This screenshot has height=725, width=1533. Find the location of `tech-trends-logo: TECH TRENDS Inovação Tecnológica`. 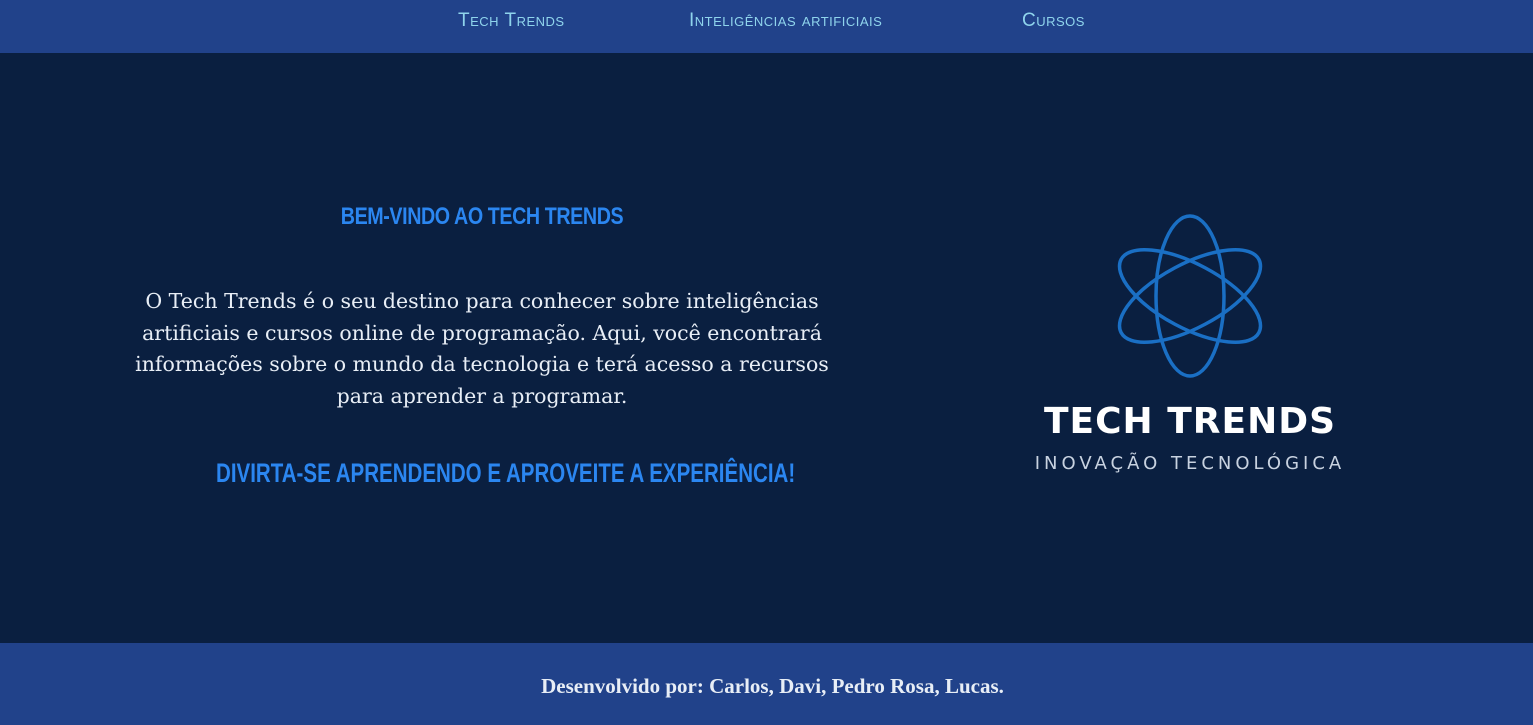

tech-trends-logo: TECH TRENDS Inovação Tecnológica is located at coordinates (1190, 348).